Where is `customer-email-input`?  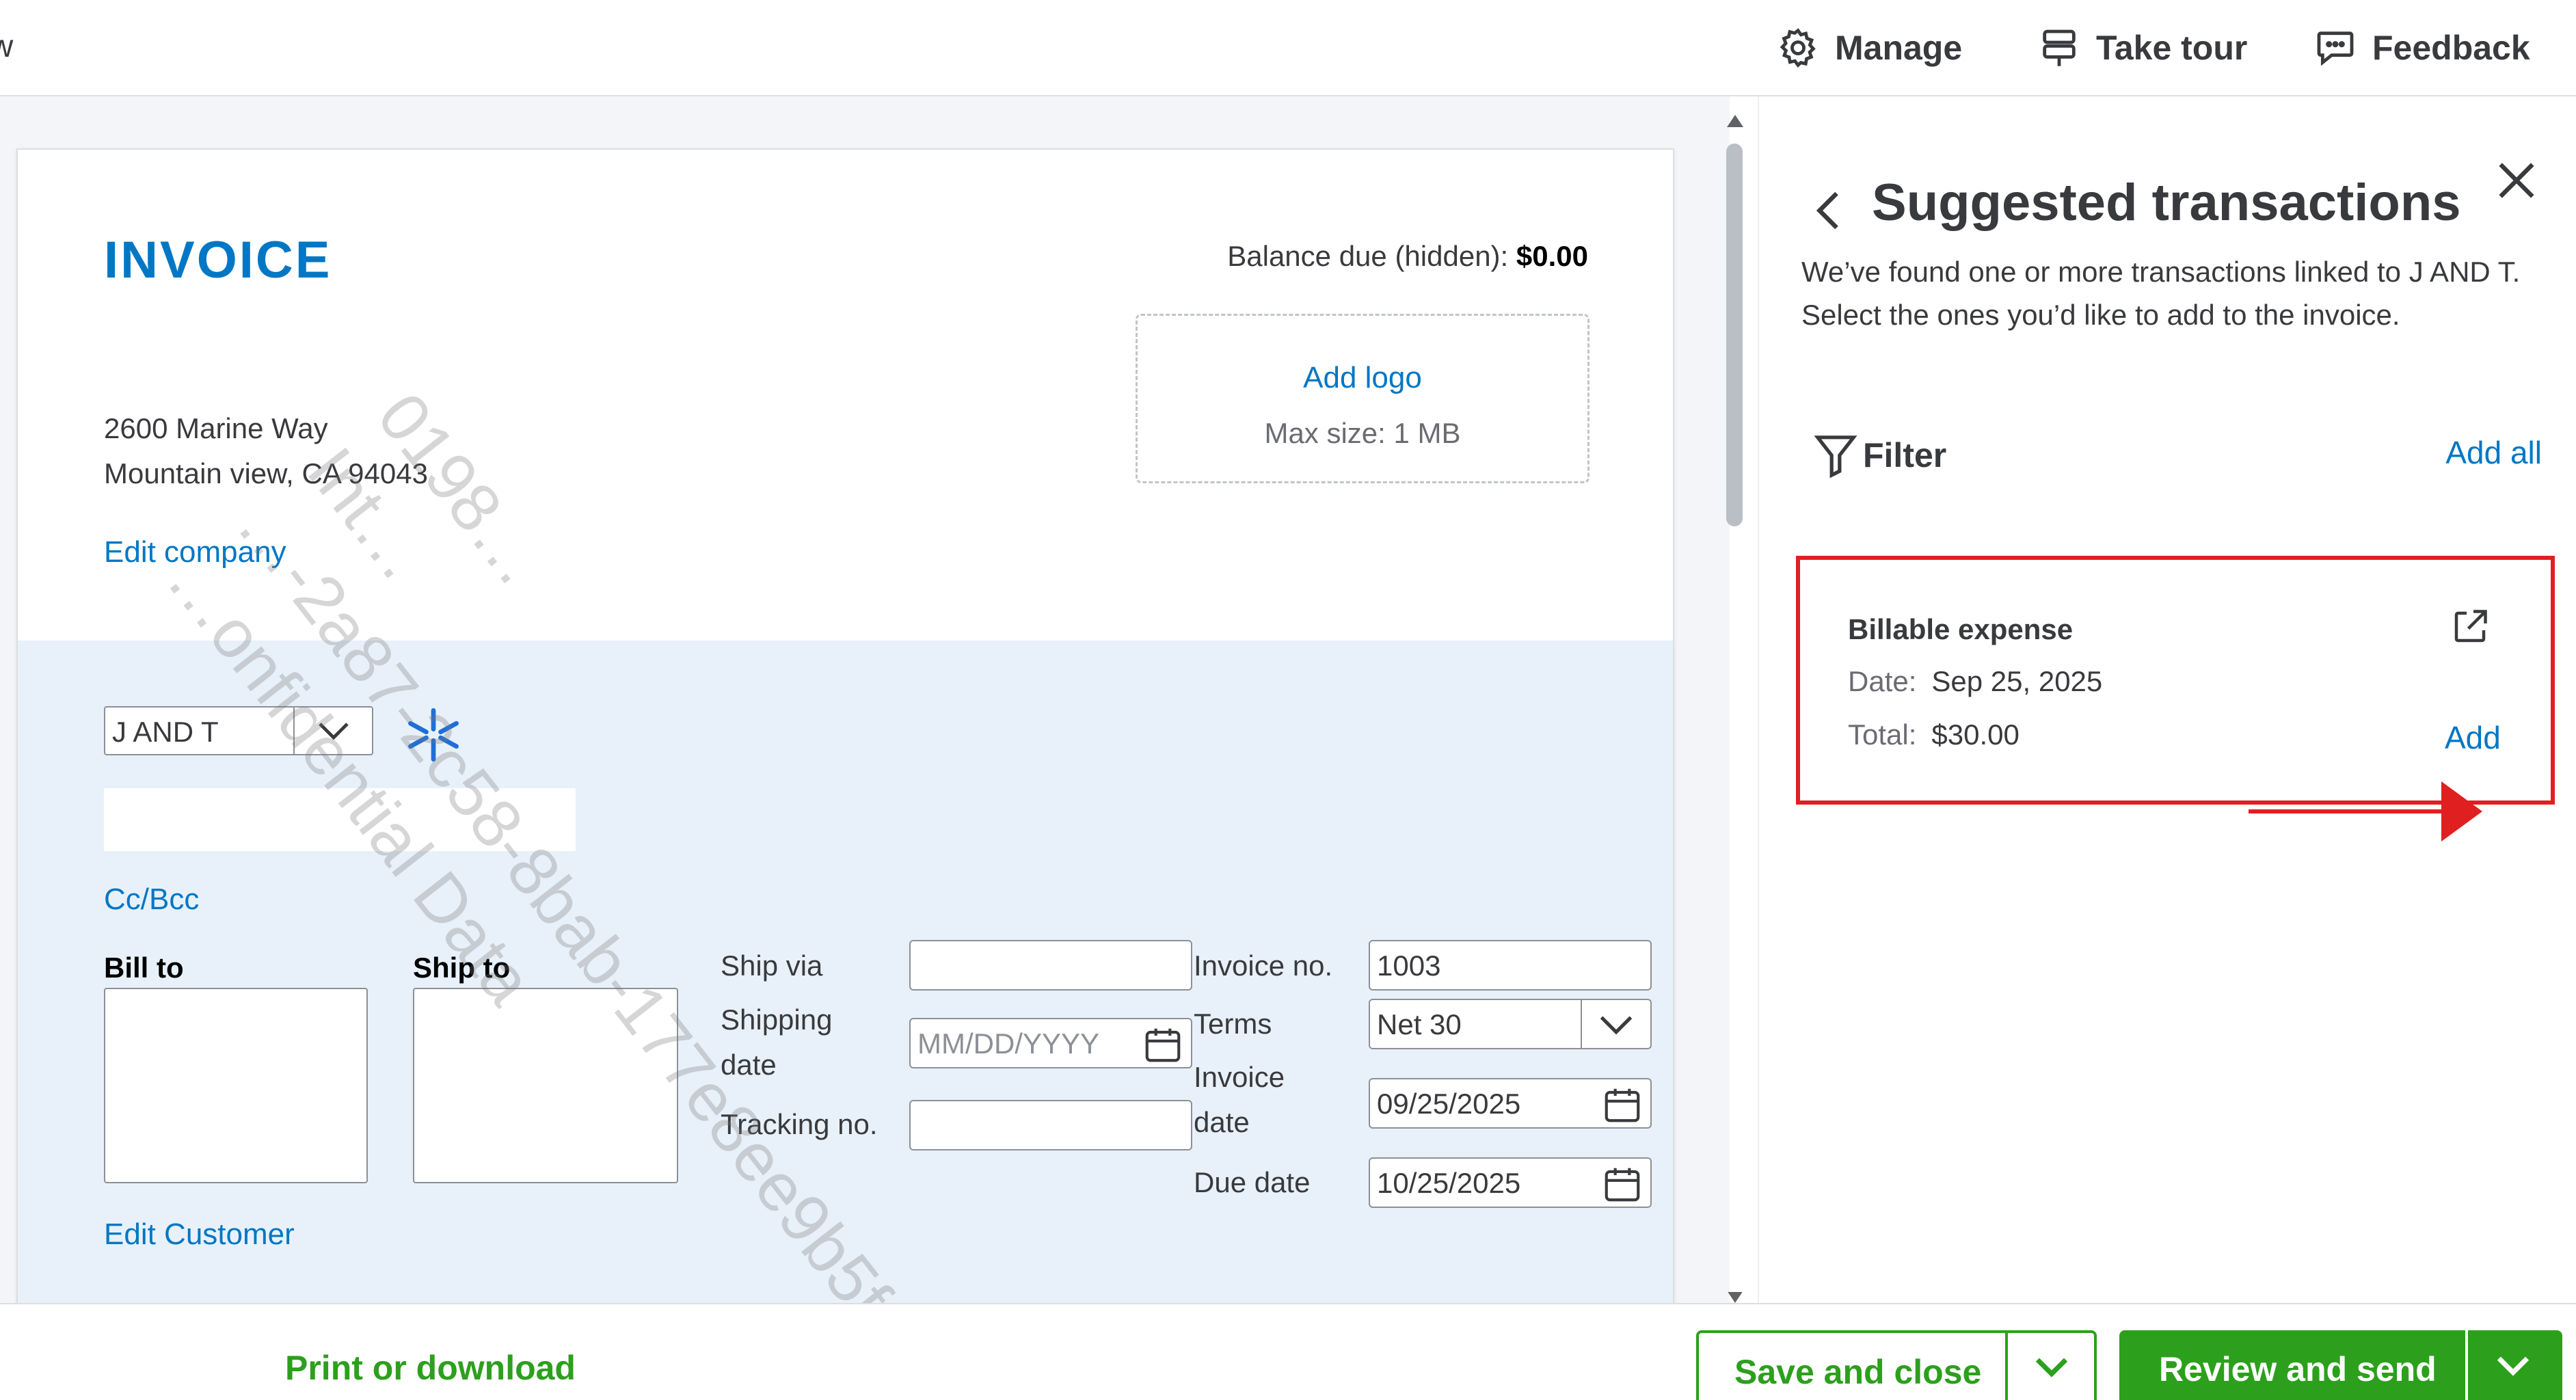 customer-email-input is located at coordinates (340, 820).